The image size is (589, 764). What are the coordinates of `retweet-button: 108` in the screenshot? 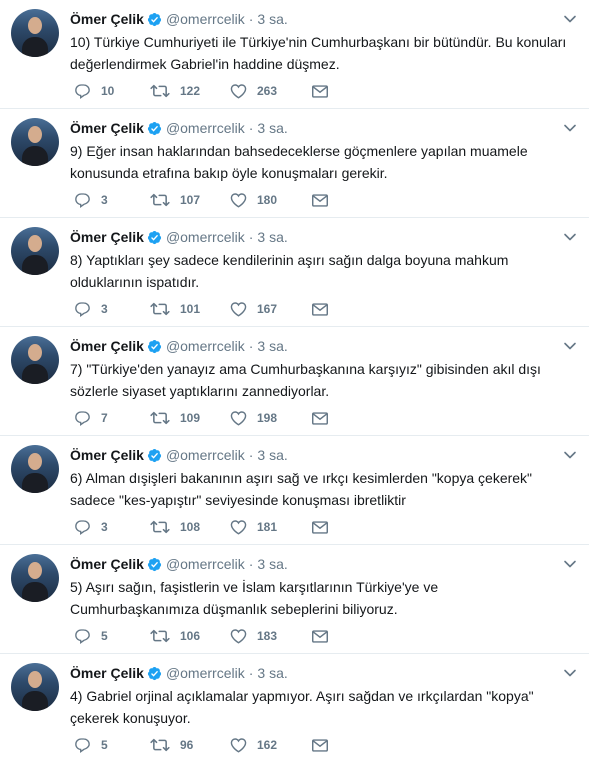 It's located at (190, 527).